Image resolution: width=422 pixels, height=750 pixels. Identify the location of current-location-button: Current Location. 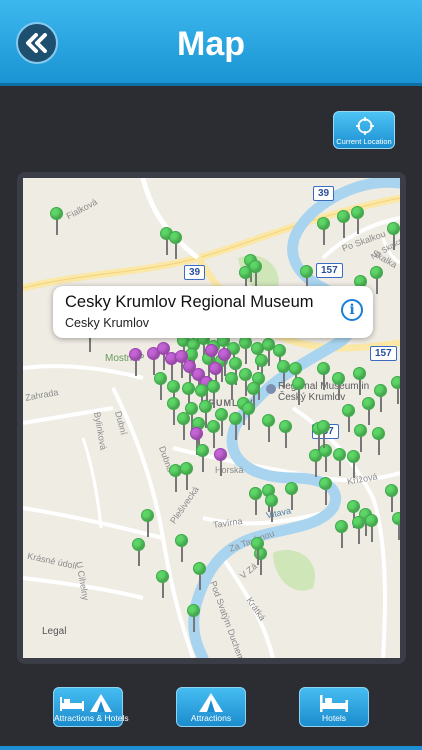
(364, 130).